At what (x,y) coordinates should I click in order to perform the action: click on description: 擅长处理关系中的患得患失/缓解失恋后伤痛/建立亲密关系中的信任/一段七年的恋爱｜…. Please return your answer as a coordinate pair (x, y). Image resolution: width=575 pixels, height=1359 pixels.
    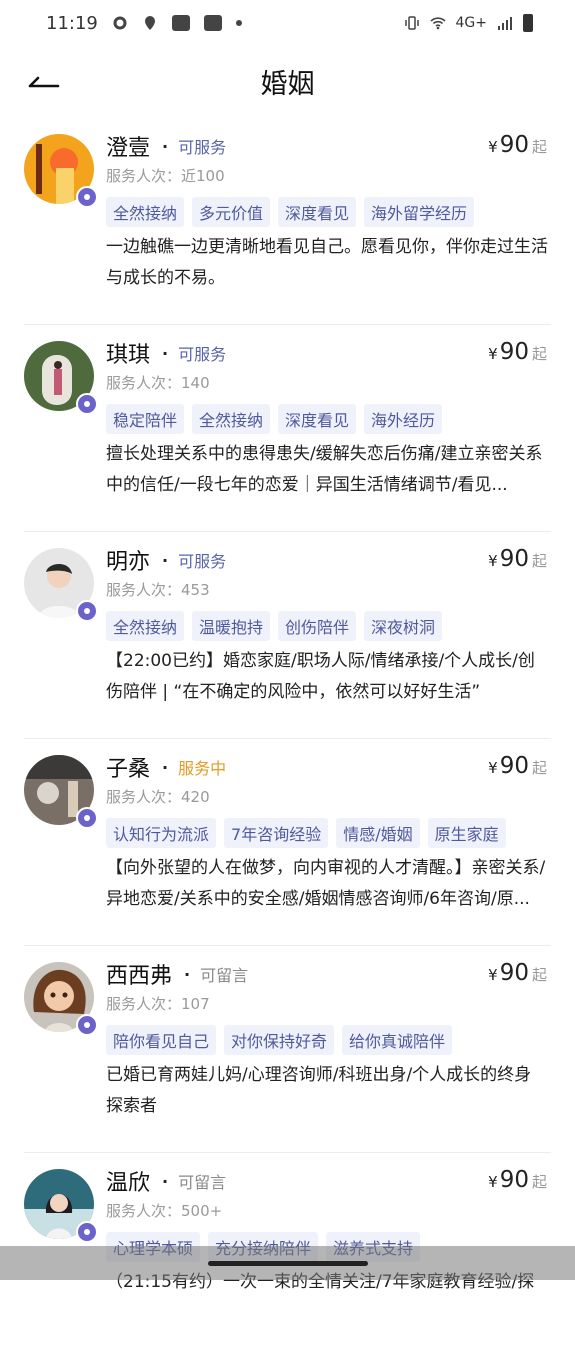
    Looking at the image, I should click on (324, 469).